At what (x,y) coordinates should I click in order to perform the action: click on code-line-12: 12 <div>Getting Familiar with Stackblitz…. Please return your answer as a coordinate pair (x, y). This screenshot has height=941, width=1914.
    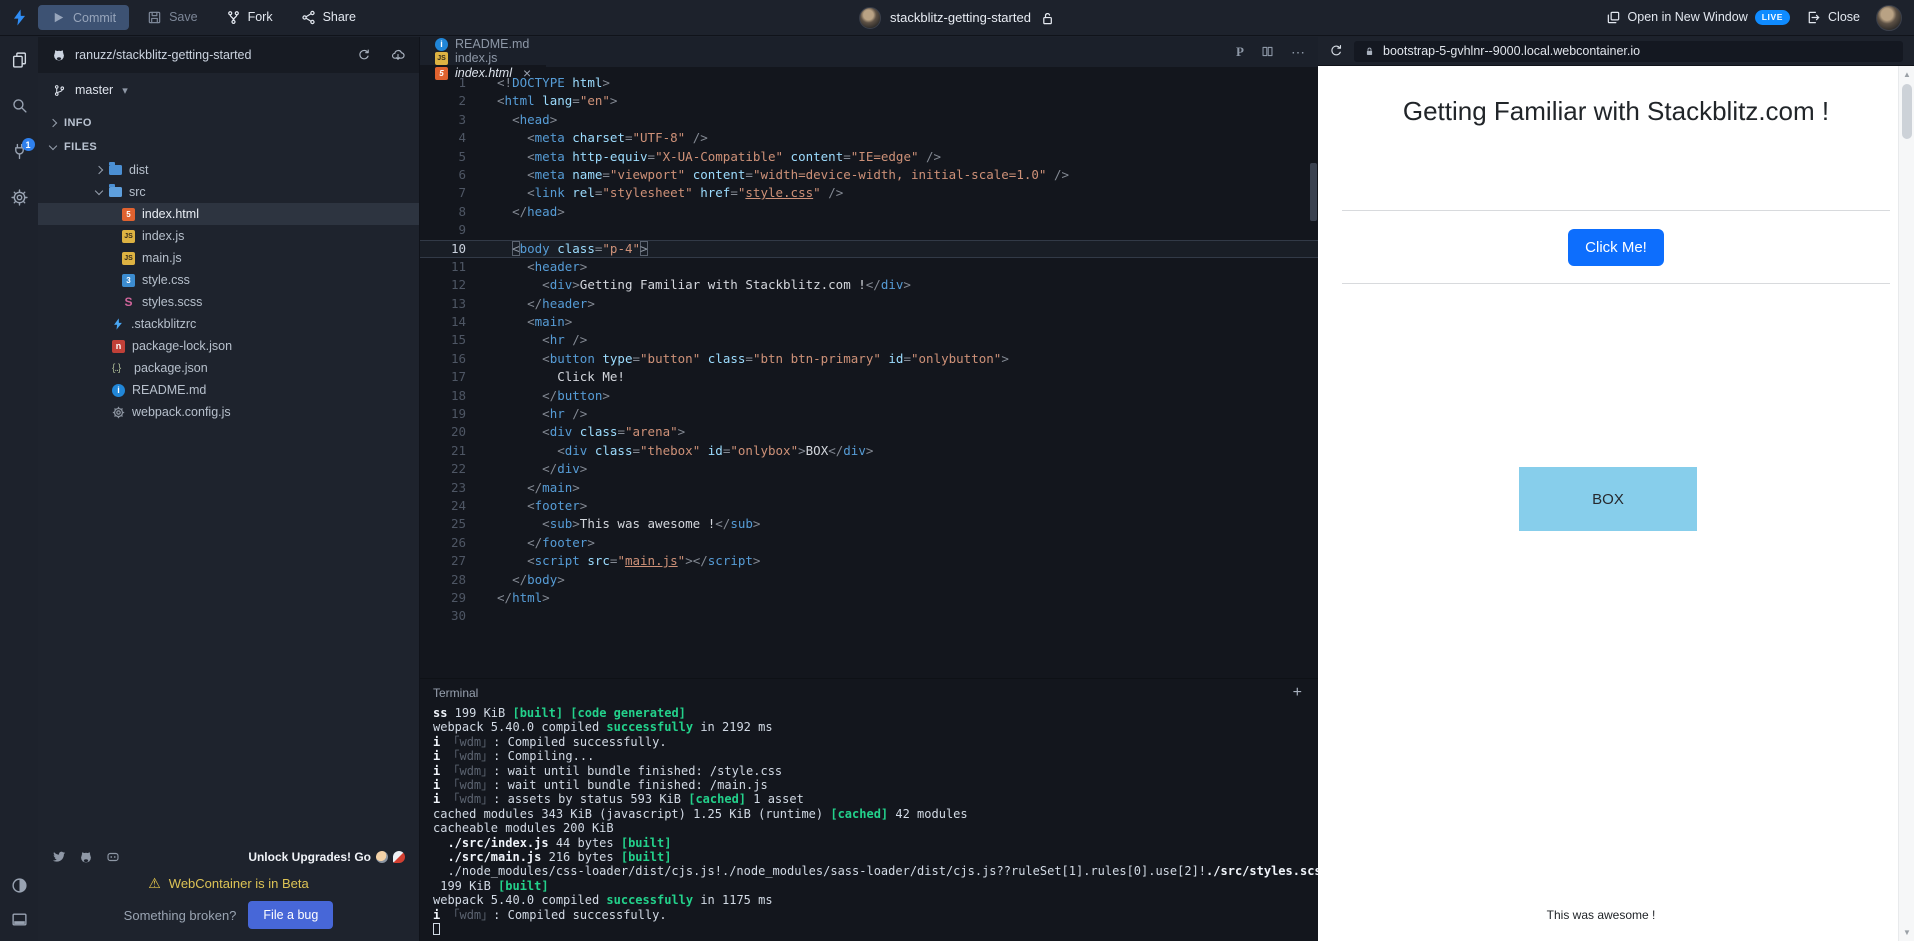
    Looking at the image, I should click on (869, 285).